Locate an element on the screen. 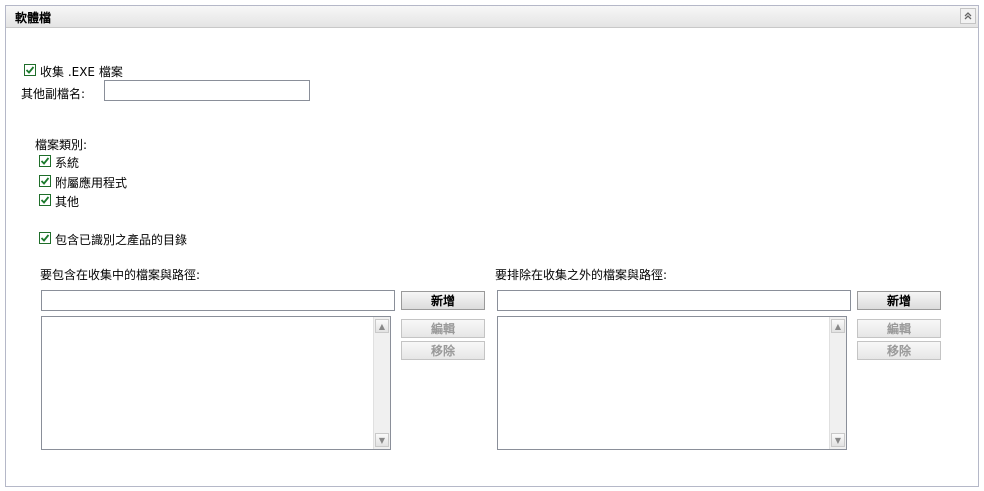 Image resolution: width=984 pixels, height=491 pixels. include-paths-label: 要包含在收集中的檔案與路徑: is located at coordinates (120, 275).